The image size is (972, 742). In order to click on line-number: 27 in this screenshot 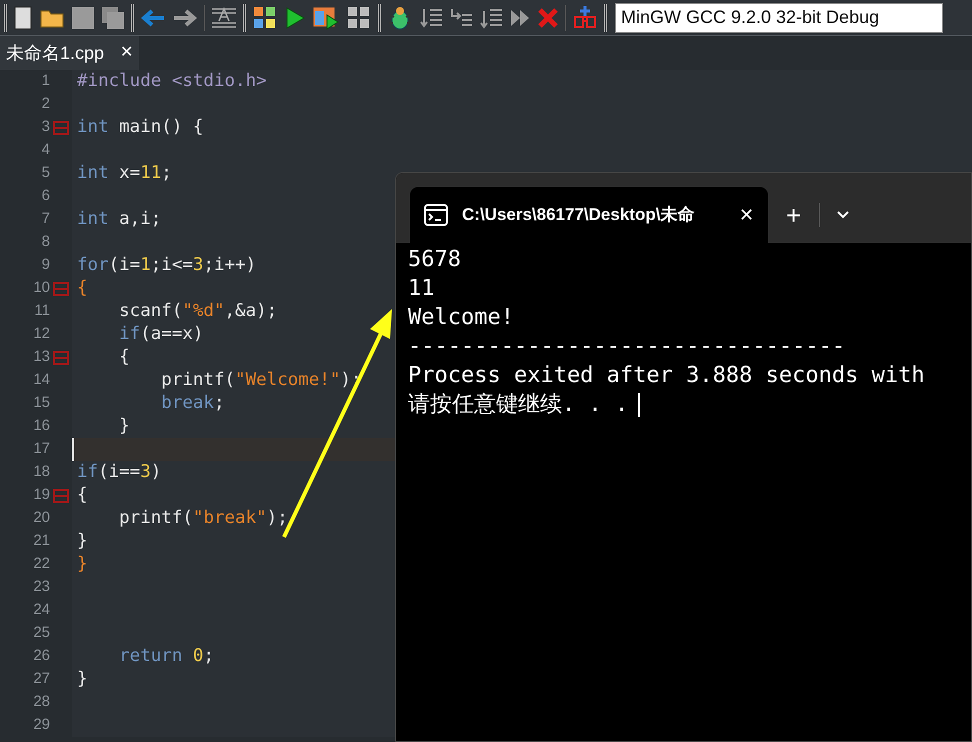, I will do `click(41, 679)`.